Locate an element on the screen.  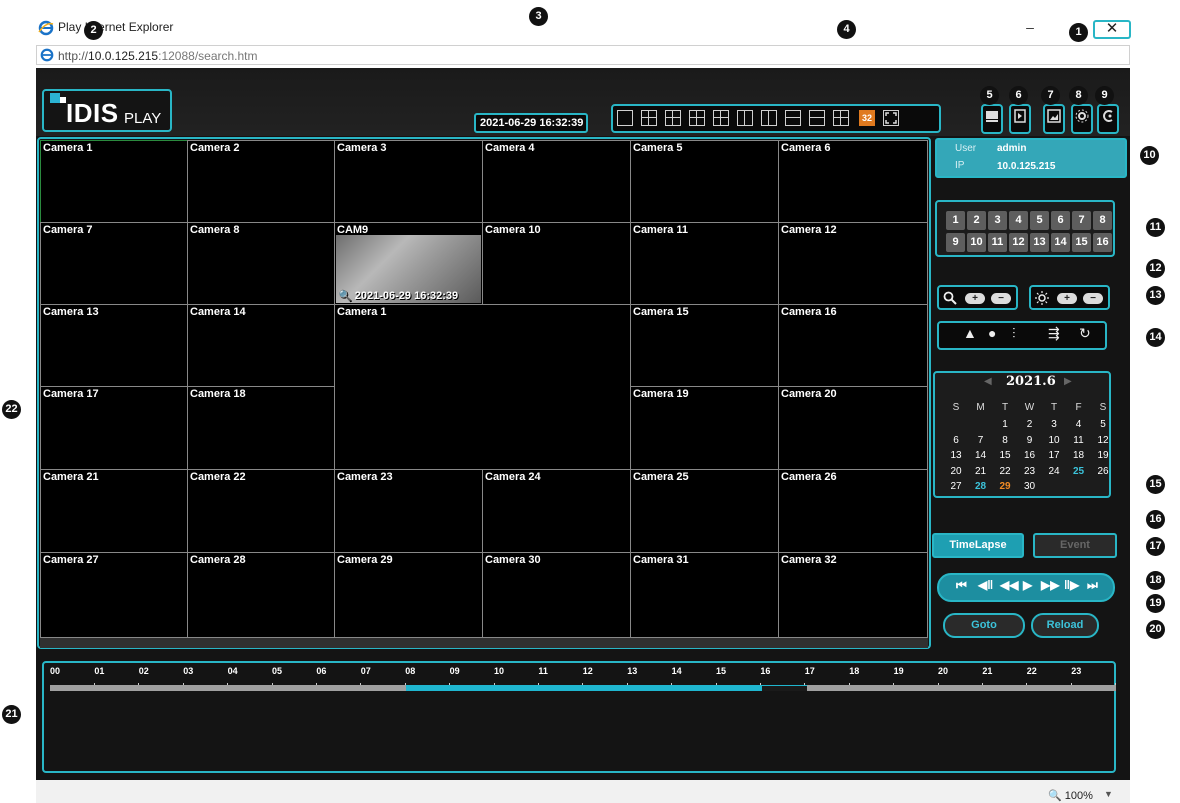
channel-button-15: 15 is located at coordinates (1081, 242).